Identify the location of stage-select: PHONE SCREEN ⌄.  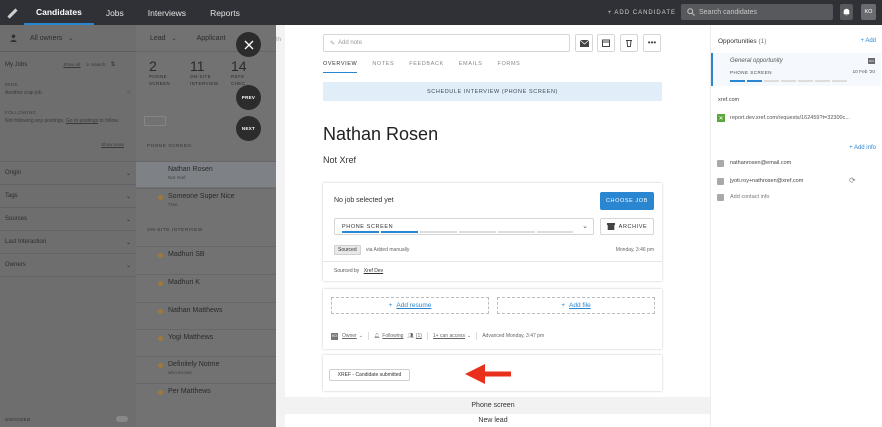
(464, 226).